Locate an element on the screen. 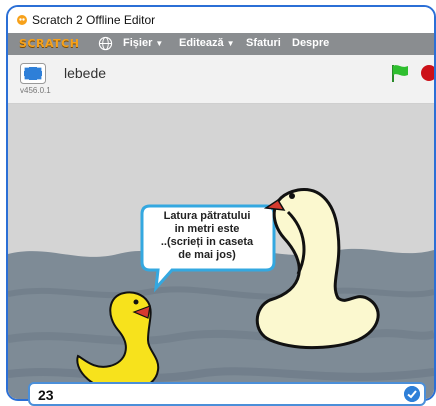 Image resolution: width=436 pixels, height=406 pixels. menu-edit: Editează ▼ is located at coordinates (207, 43).